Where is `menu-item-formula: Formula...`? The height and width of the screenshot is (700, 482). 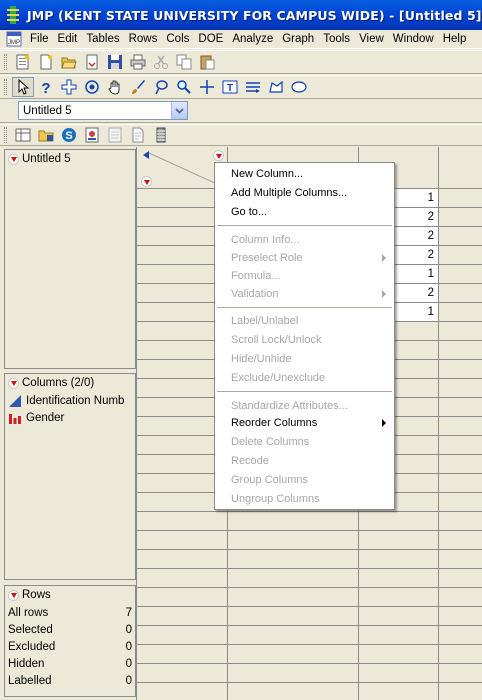
menu-item-formula: Formula... is located at coordinates (304, 276).